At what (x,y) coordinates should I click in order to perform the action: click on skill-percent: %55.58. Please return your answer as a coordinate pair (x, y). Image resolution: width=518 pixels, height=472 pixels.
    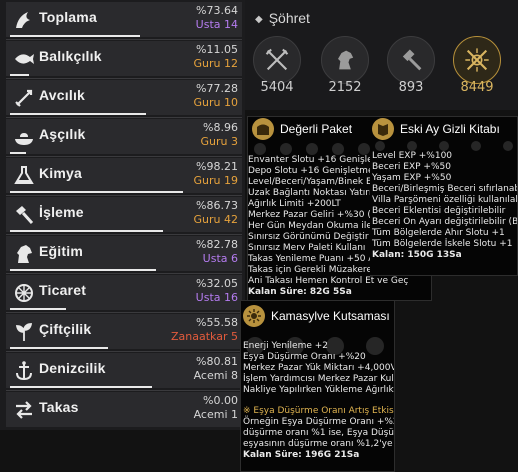
    Looking at the image, I should click on (217, 322).